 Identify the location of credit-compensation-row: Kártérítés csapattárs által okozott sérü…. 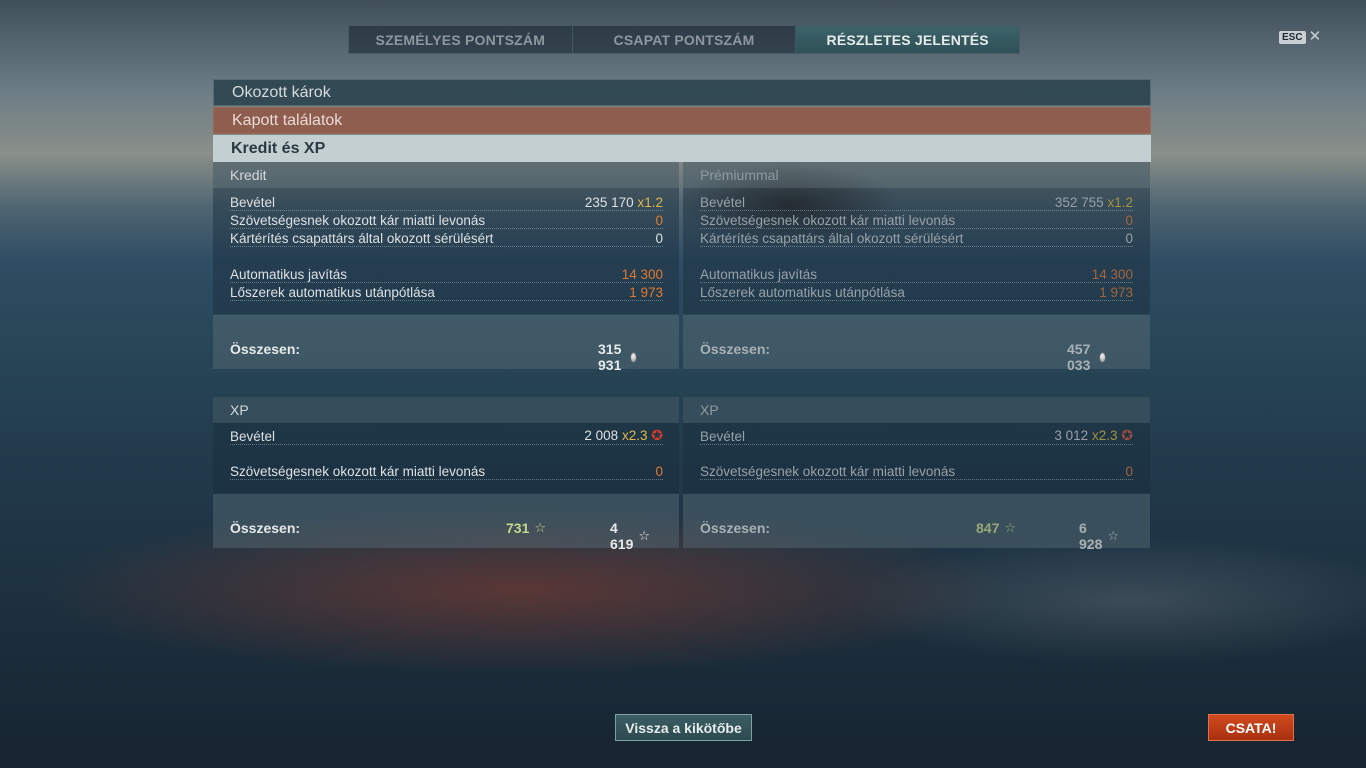
(446, 238).